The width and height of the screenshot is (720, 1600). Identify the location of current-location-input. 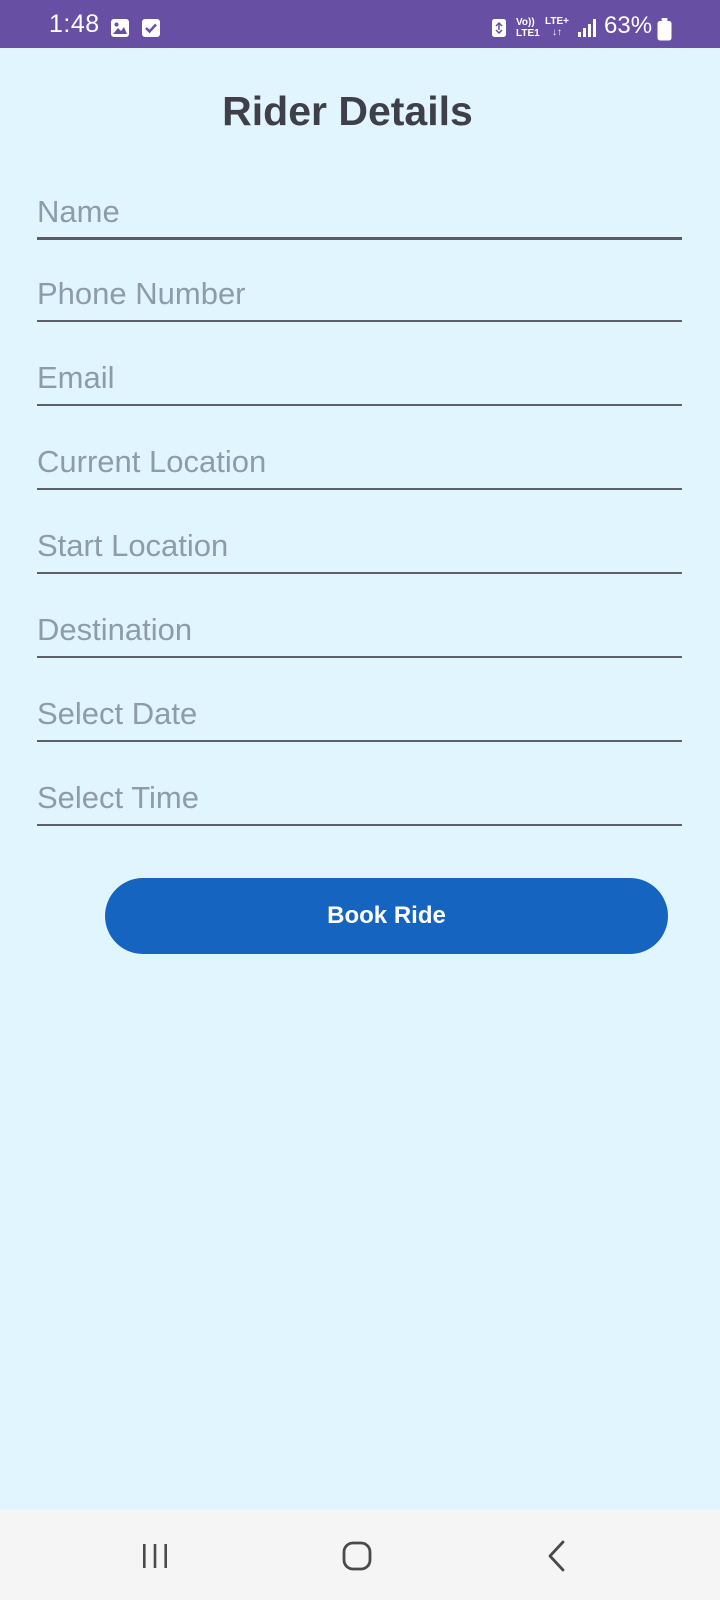
(359, 462).